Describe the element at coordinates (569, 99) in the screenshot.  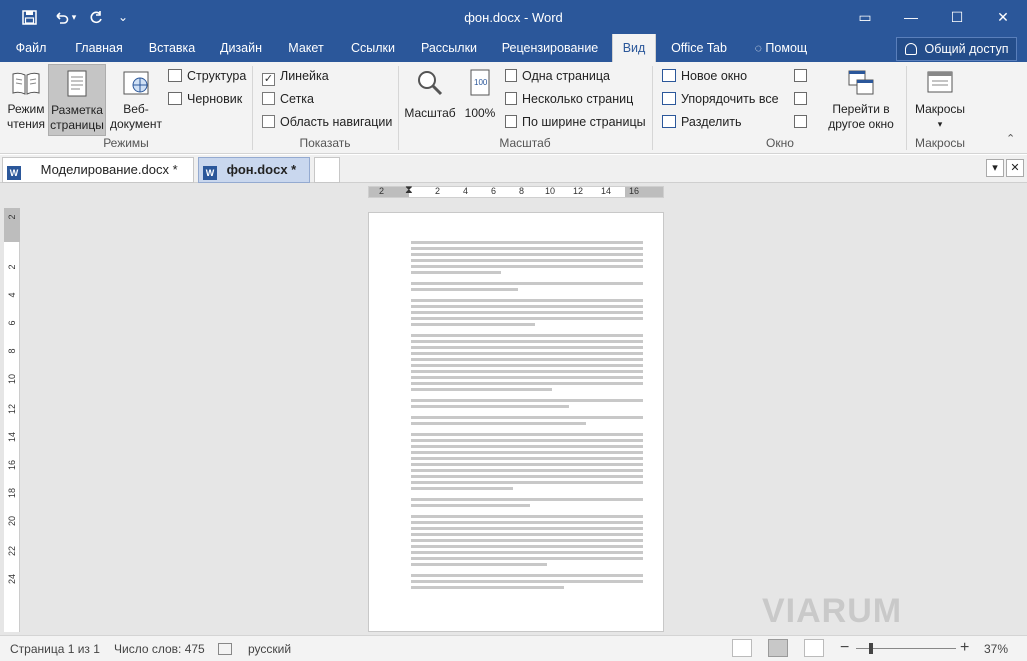
I see `multiple-pages-button: Несколько страниц` at that location.